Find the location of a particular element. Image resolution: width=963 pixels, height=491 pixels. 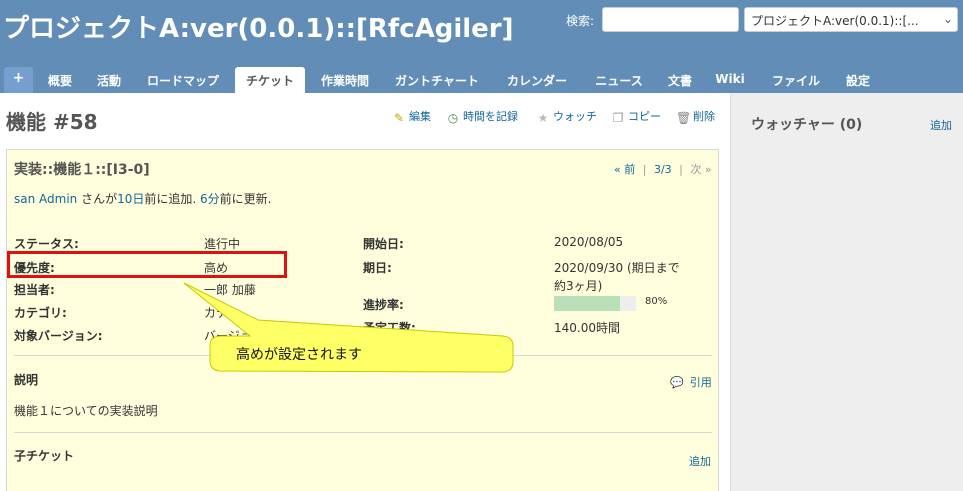

quote-label: 引用 is located at coordinates (700, 382).